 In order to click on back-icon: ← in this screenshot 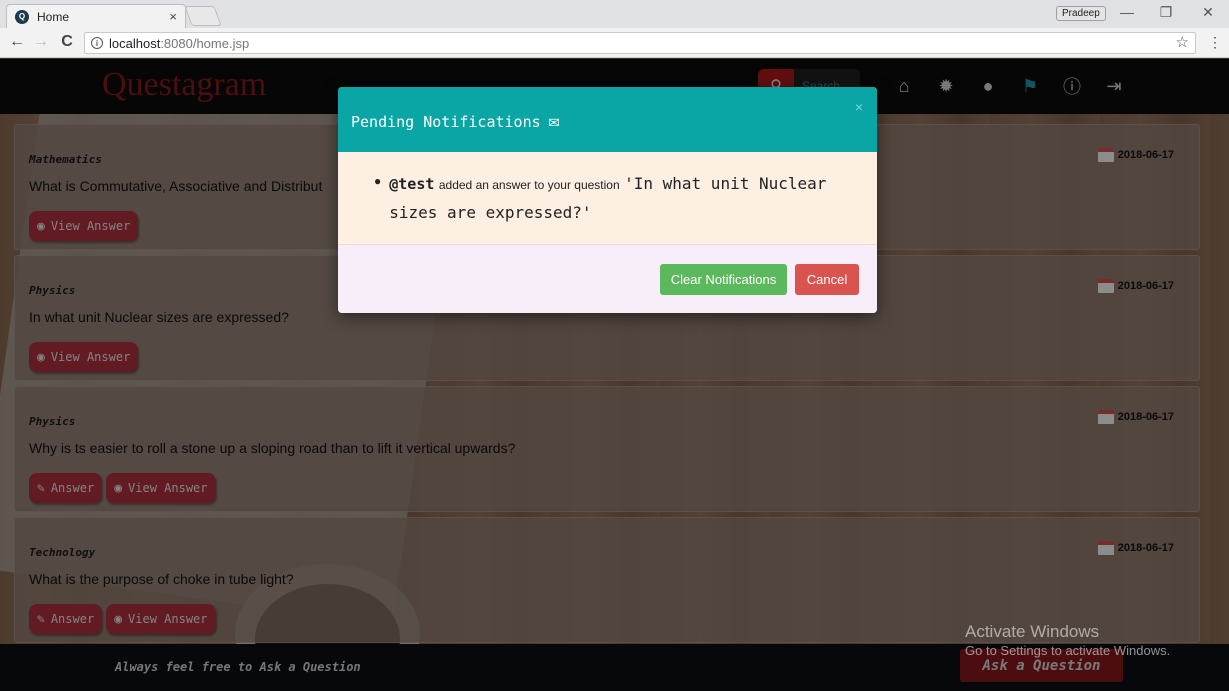, I will do `click(17, 42)`.